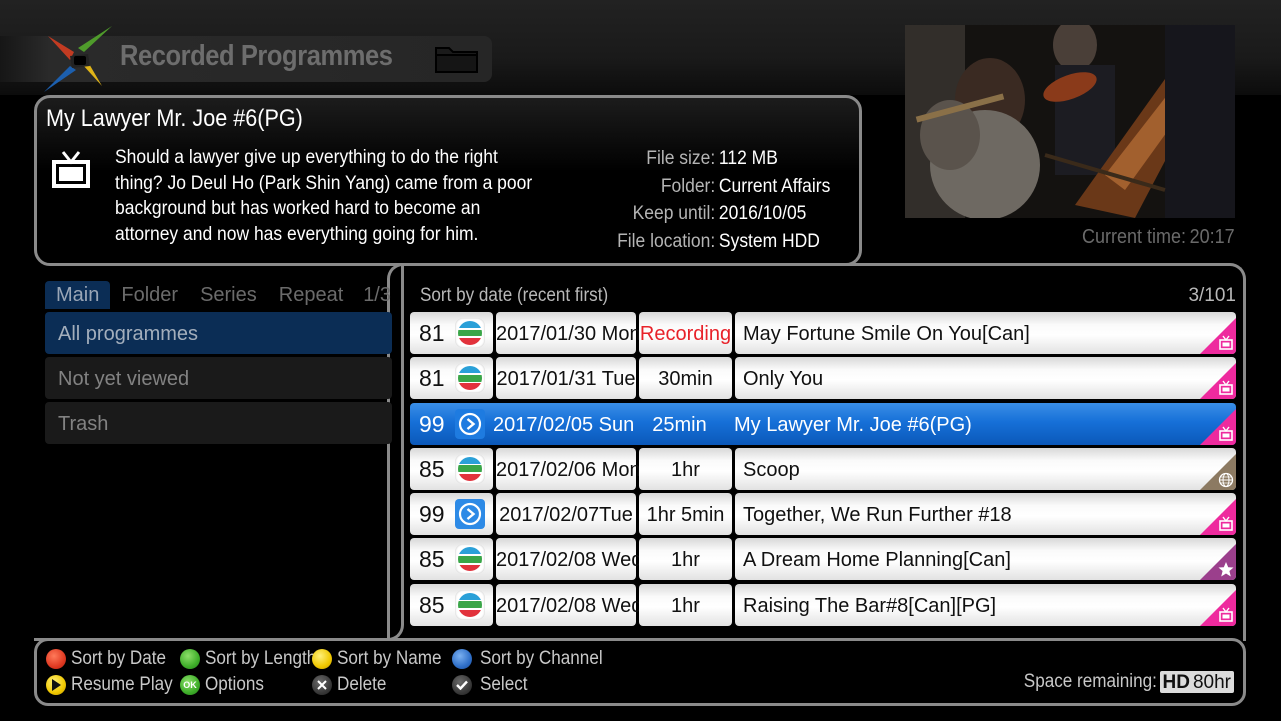 The height and width of the screenshot is (721, 1281). I want to click on hd-badge: HD, so click(1176, 682).